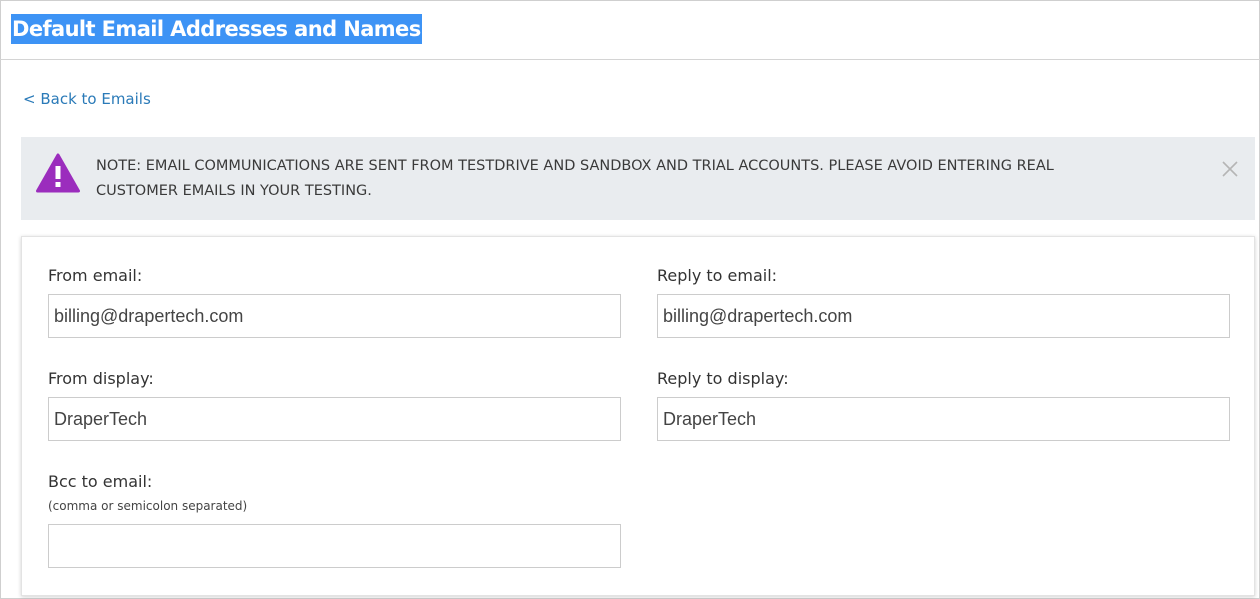 This screenshot has height=599, width=1260. I want to click on warning-triangle-icon, so click(58, 173).